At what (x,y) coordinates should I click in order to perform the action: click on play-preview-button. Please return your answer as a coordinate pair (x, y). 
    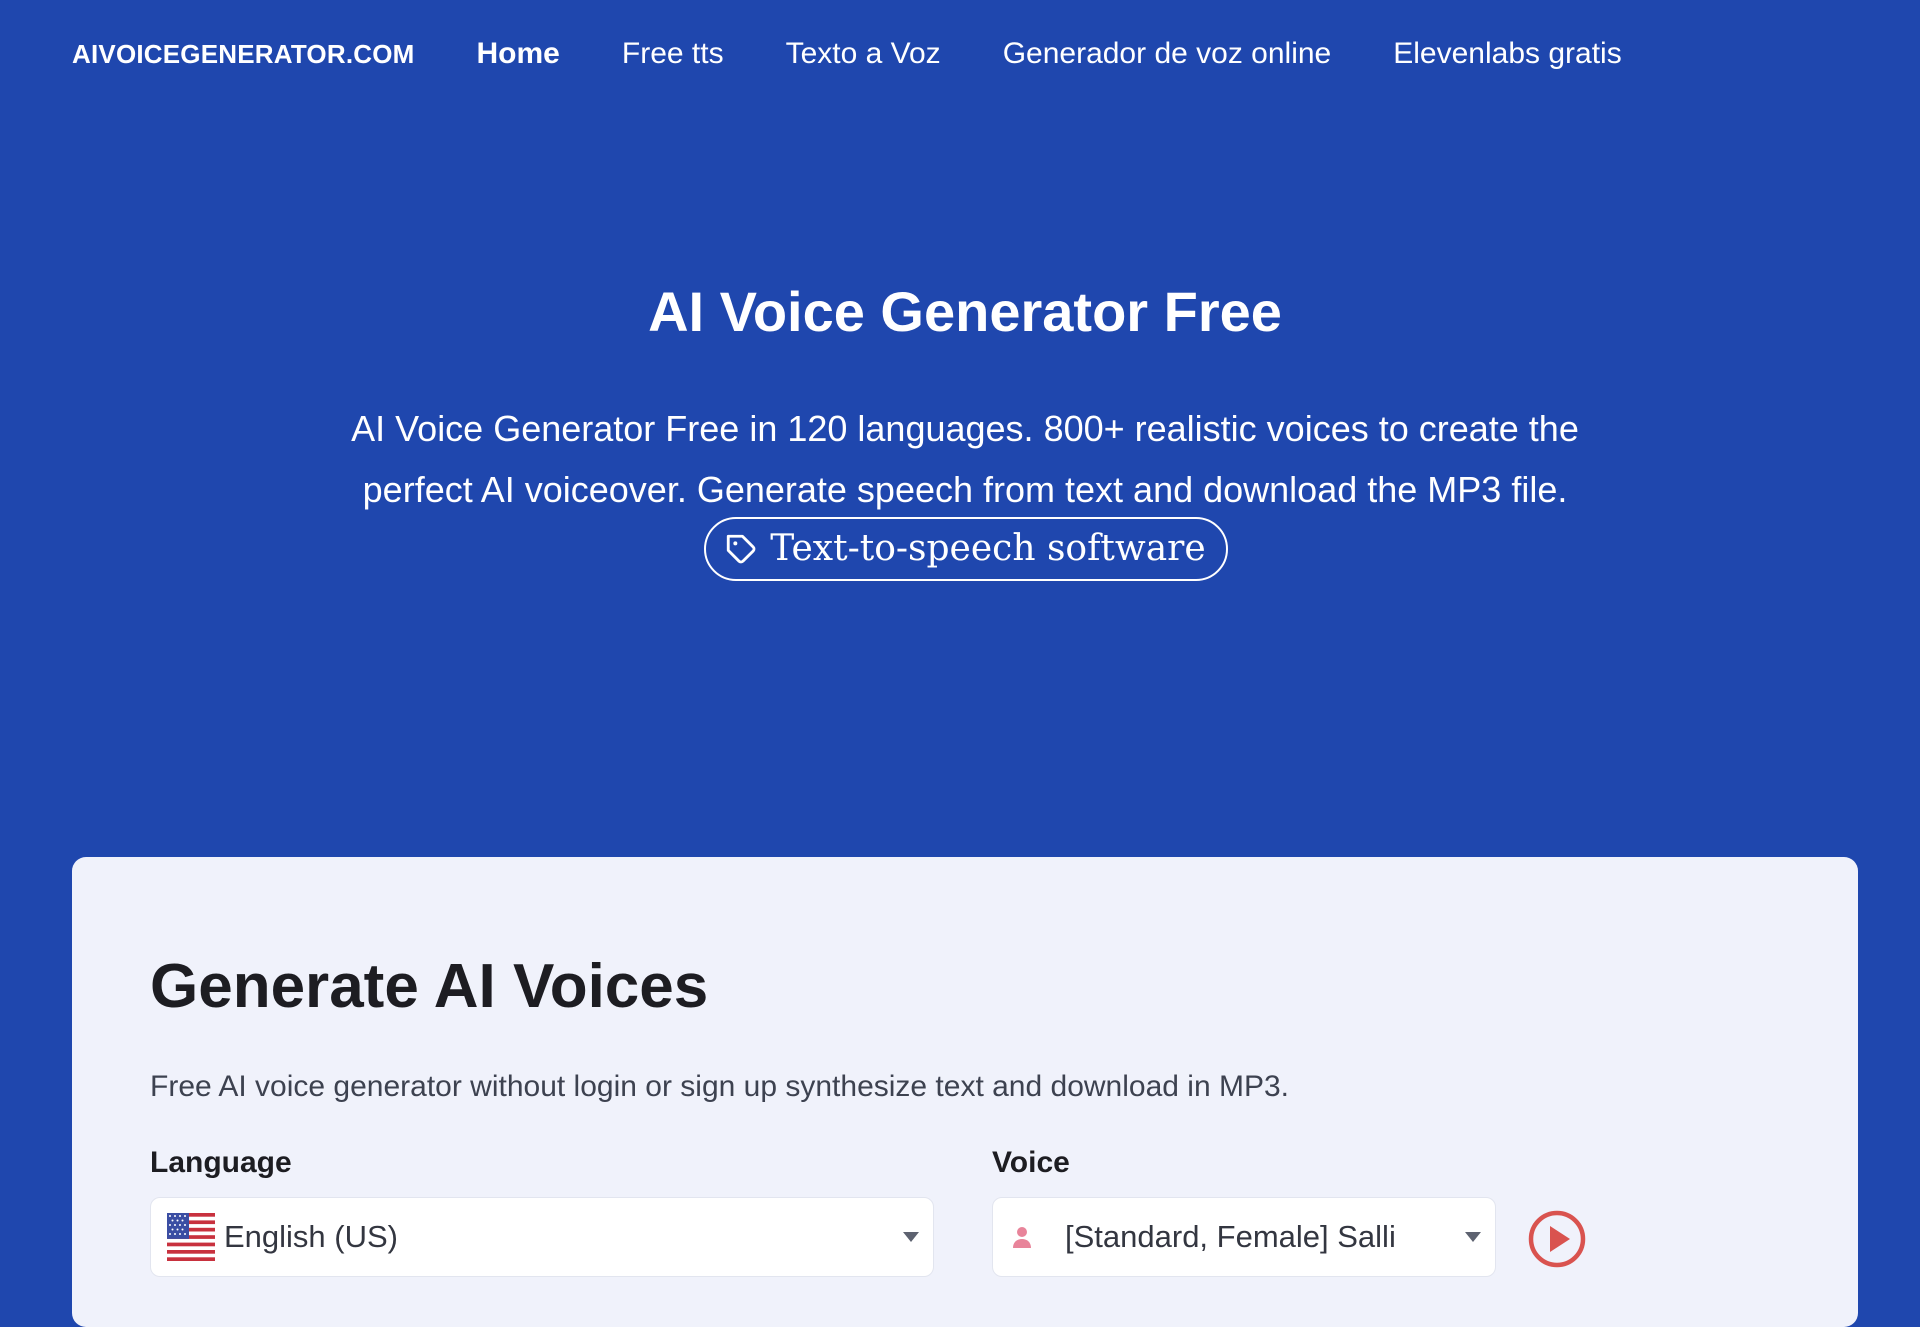
    Looking at the image, I should click on (1557, 1239).